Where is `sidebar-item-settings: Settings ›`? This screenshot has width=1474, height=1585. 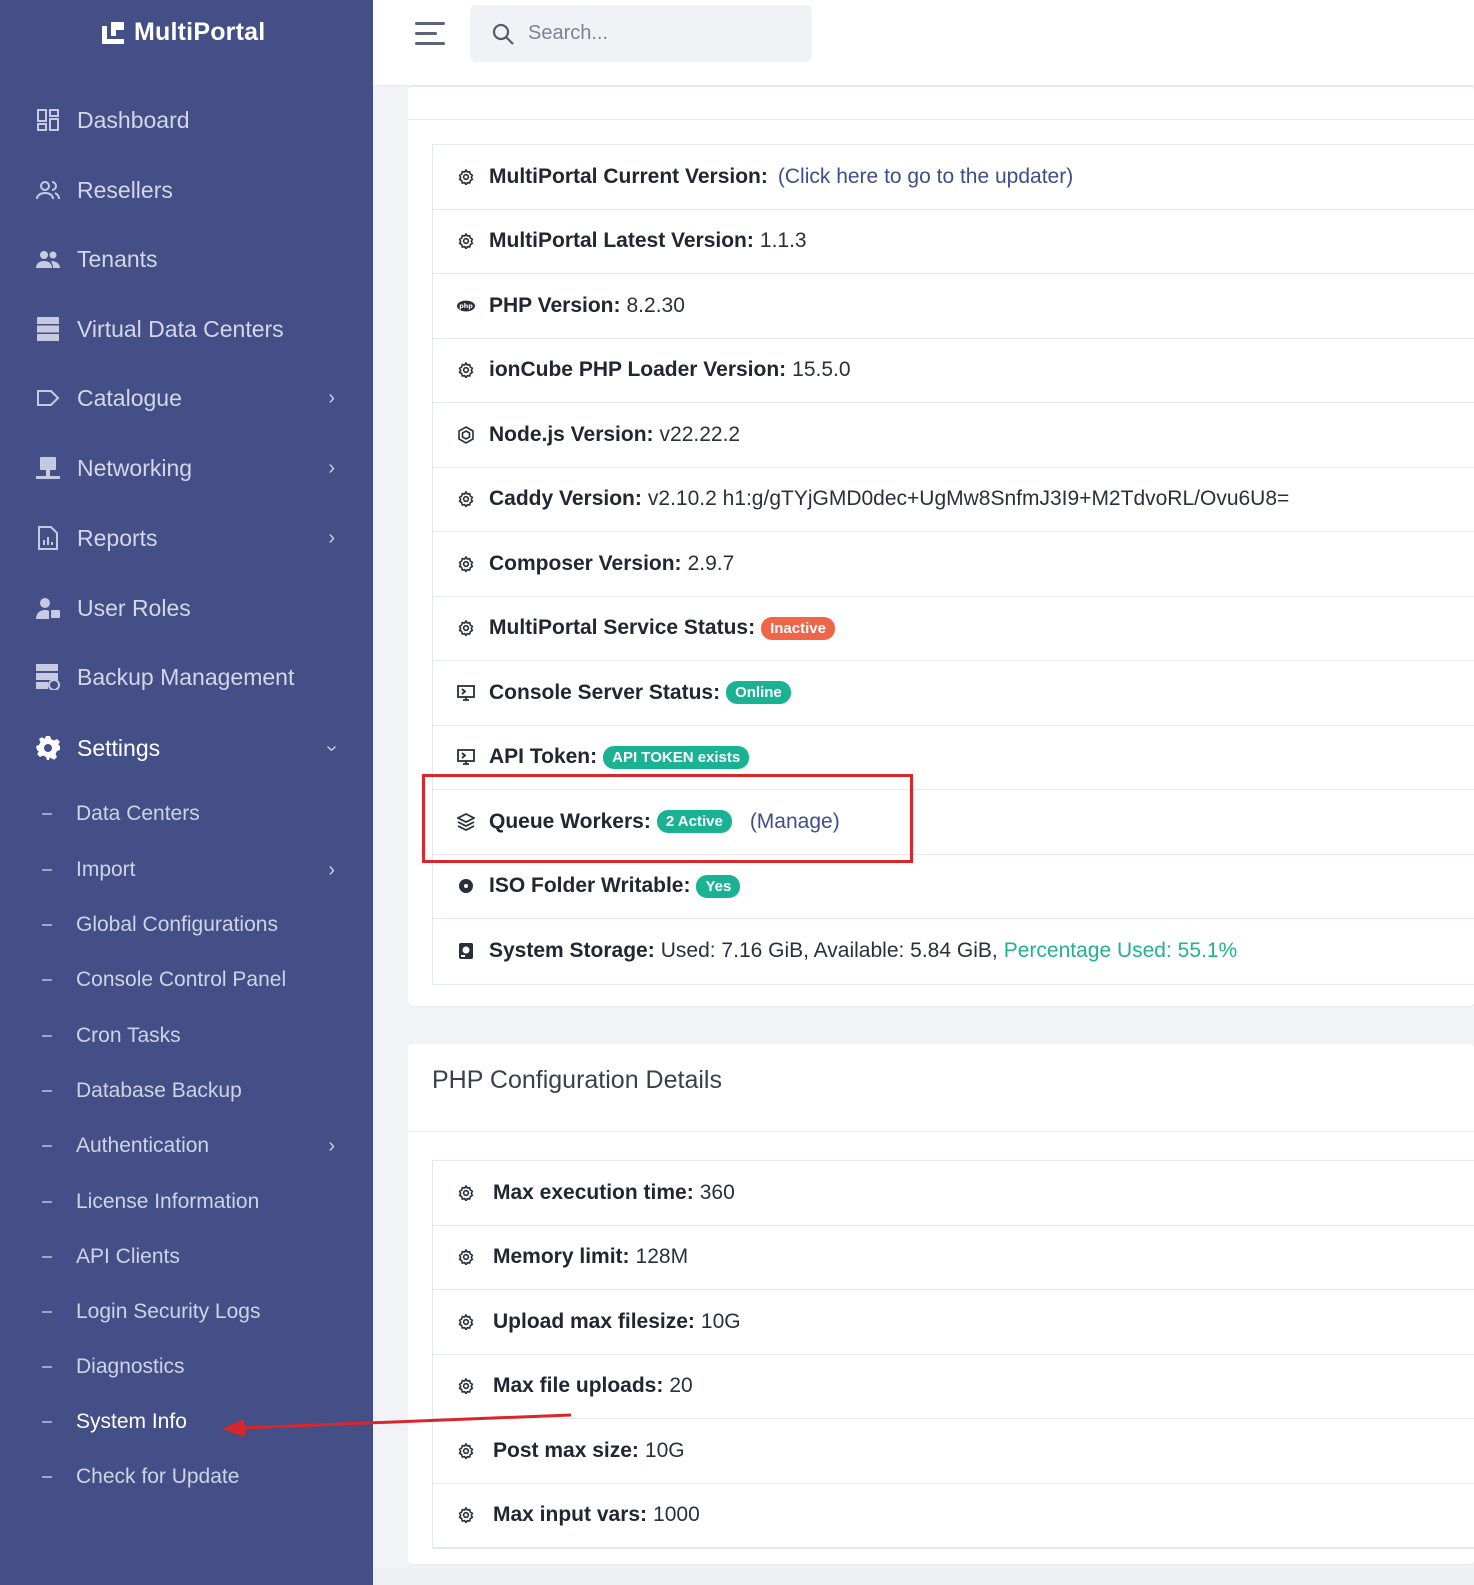
sidebar-item-settings: Settings › is located at coordinates (186, 748).